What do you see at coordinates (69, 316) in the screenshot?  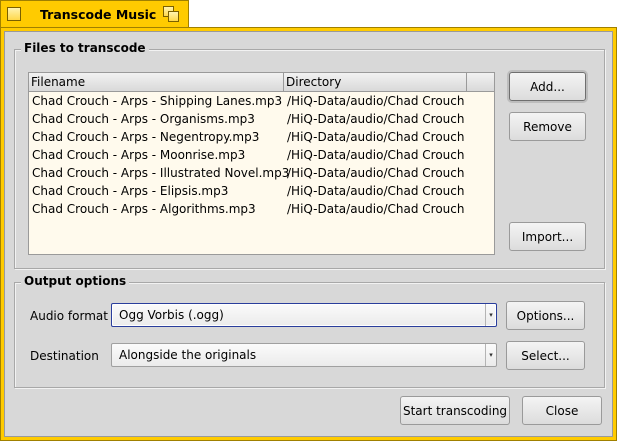 I see `audio-format-label: Audio format` at bounding box center [69, 316].